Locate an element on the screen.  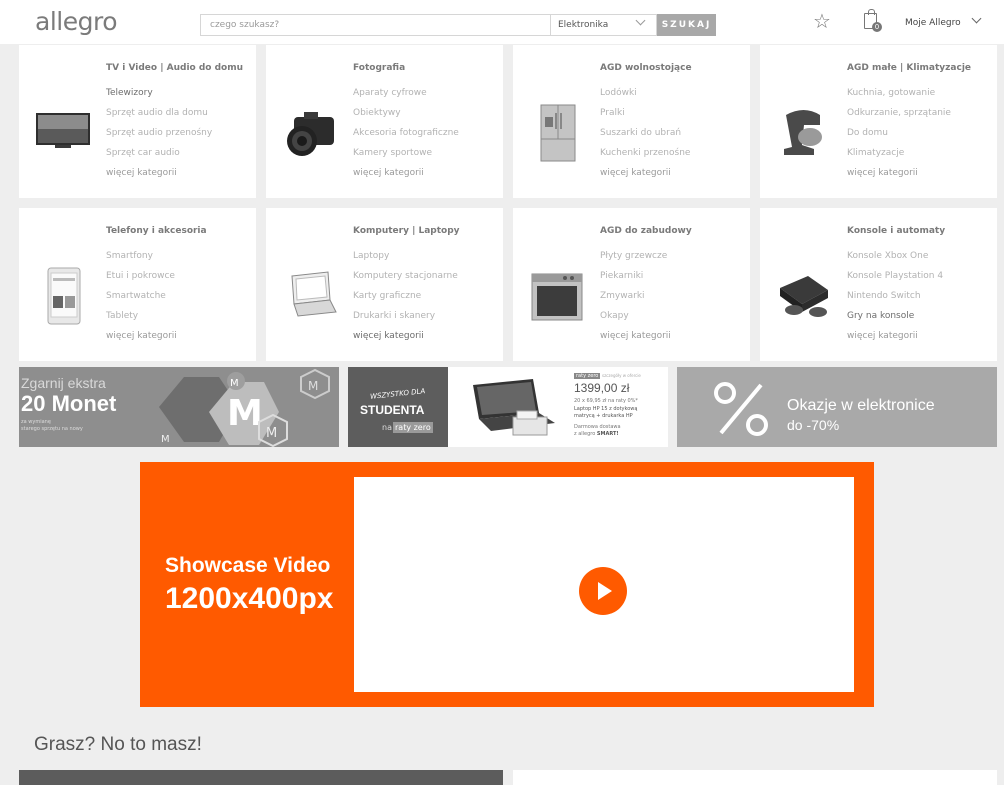
category-link: Kuchnia, gotowanie is located at coordinates (899, 97).